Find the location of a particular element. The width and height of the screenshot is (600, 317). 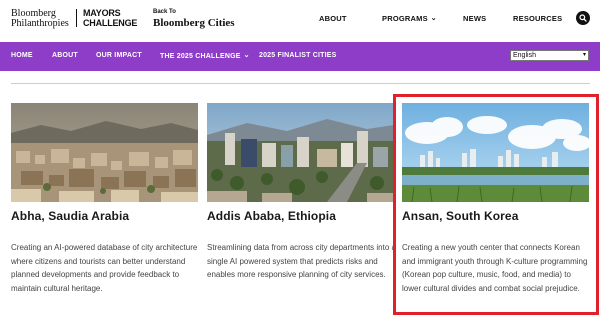

subnav-home: HOME is located at coordinates (22, 55).